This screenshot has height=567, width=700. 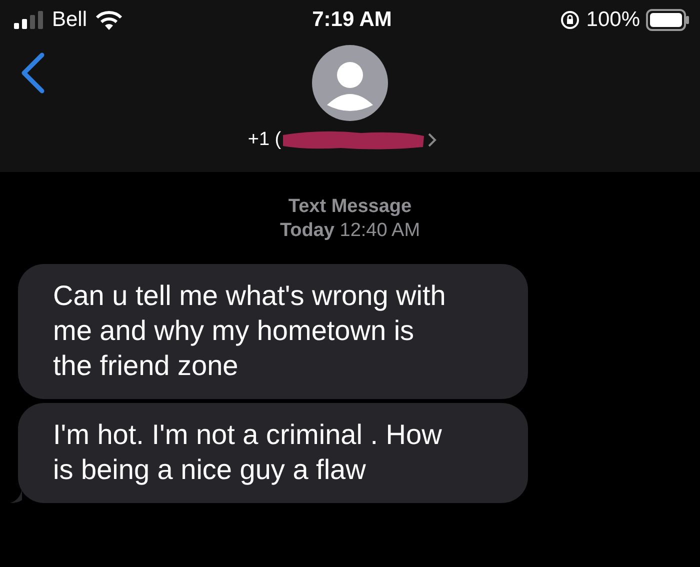 I want to click on battery-icon, so click(x=668, y=20).